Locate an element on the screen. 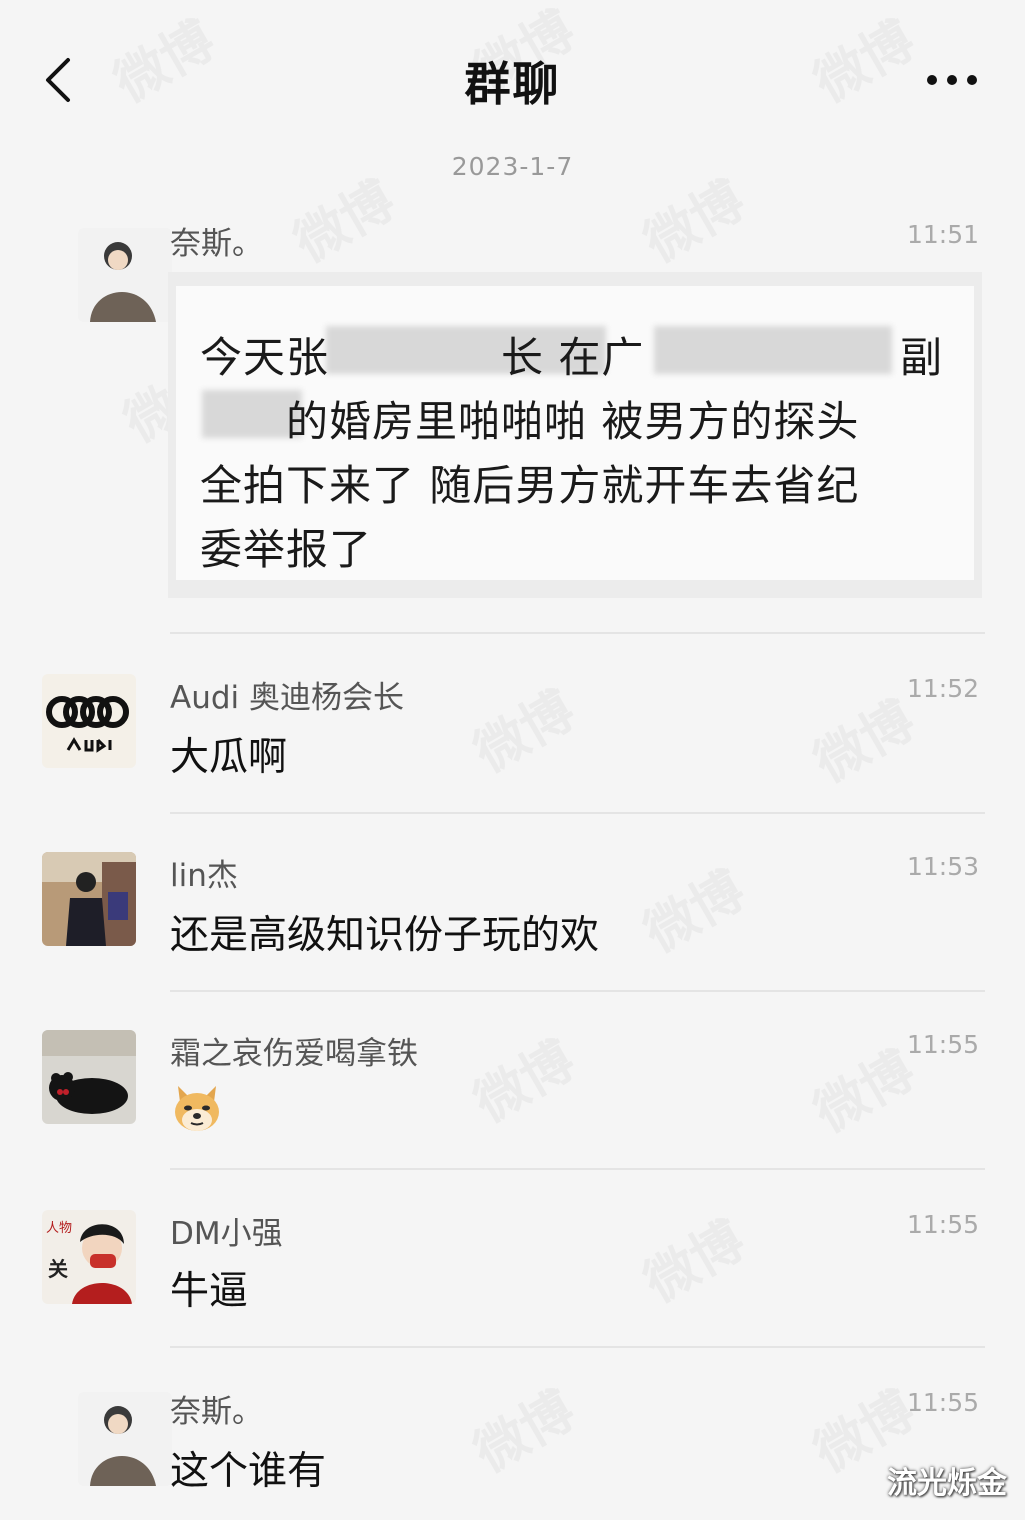  message-time: 11:52 is located at coordinates (942, 688).